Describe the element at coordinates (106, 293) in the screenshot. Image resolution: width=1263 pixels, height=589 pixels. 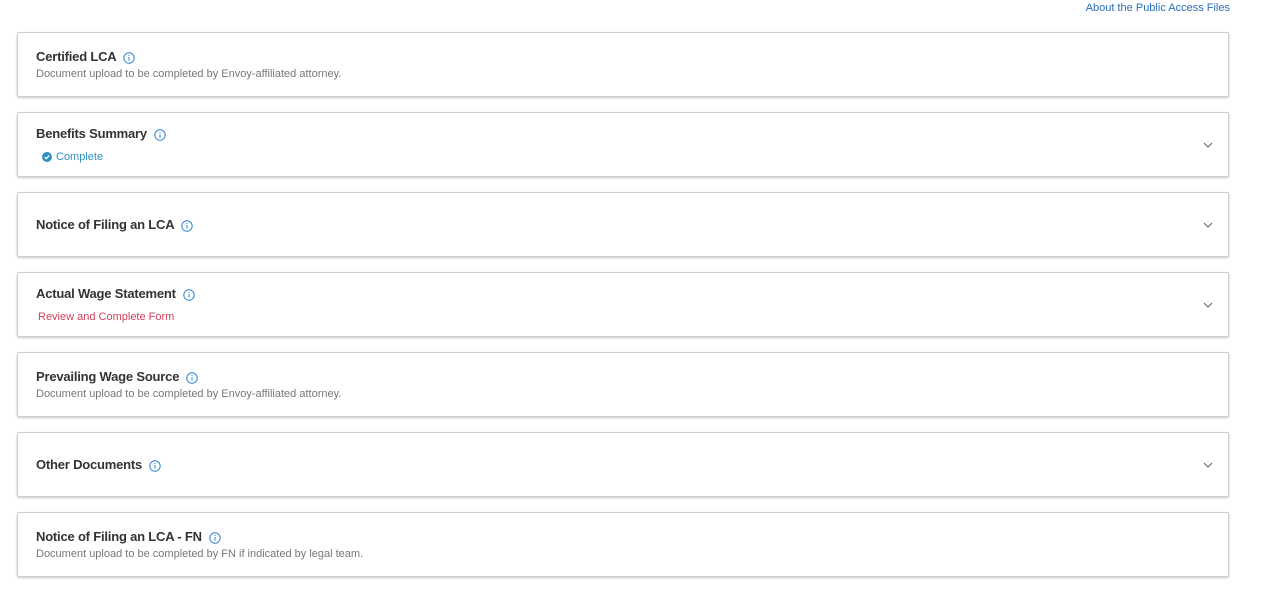
I see `section-title: Actual Wage Statement` at that location.